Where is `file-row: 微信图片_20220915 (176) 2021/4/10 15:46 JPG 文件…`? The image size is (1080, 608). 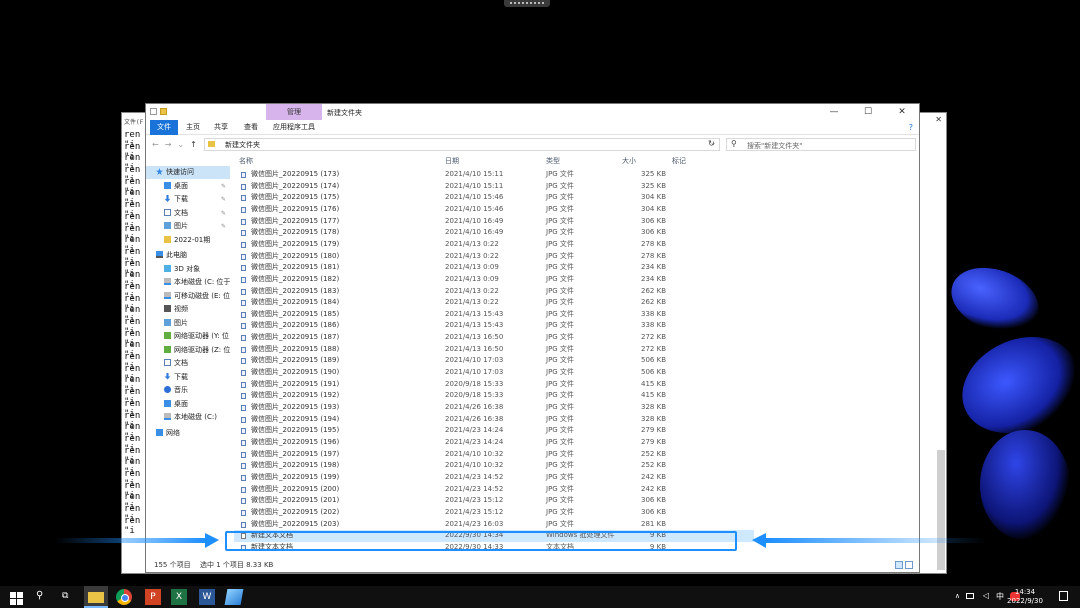
file-row: 微信图片_20220915 (176) 2021/4/10 15:46 JPG 文件… is located at coordinates (494, 210).